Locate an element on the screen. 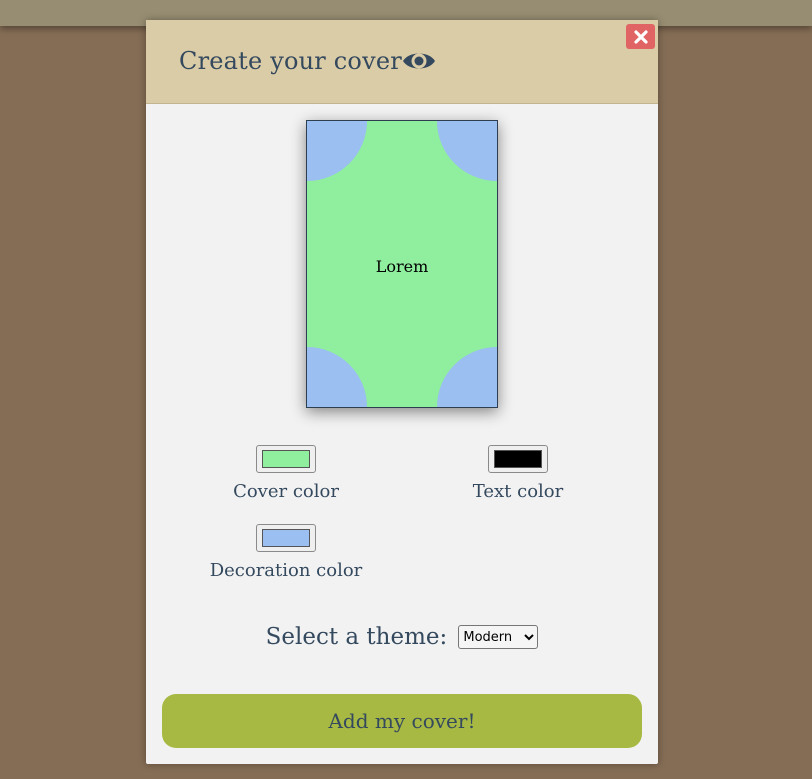  text-color-swatch is located at coordinates (518, 459).